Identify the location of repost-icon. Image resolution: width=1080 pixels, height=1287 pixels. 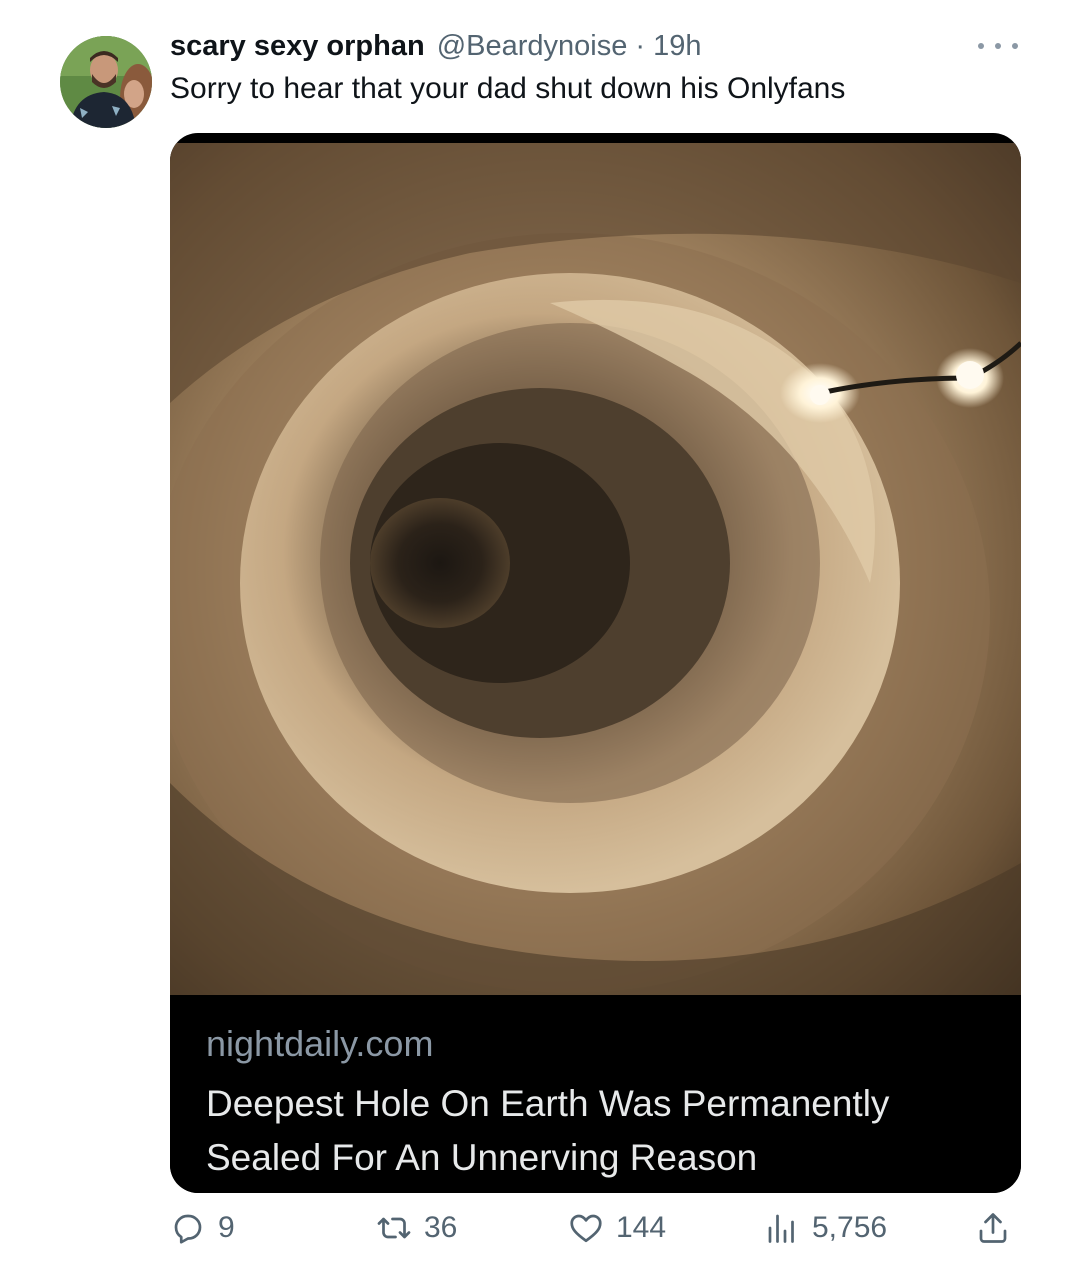
(394, 1228).